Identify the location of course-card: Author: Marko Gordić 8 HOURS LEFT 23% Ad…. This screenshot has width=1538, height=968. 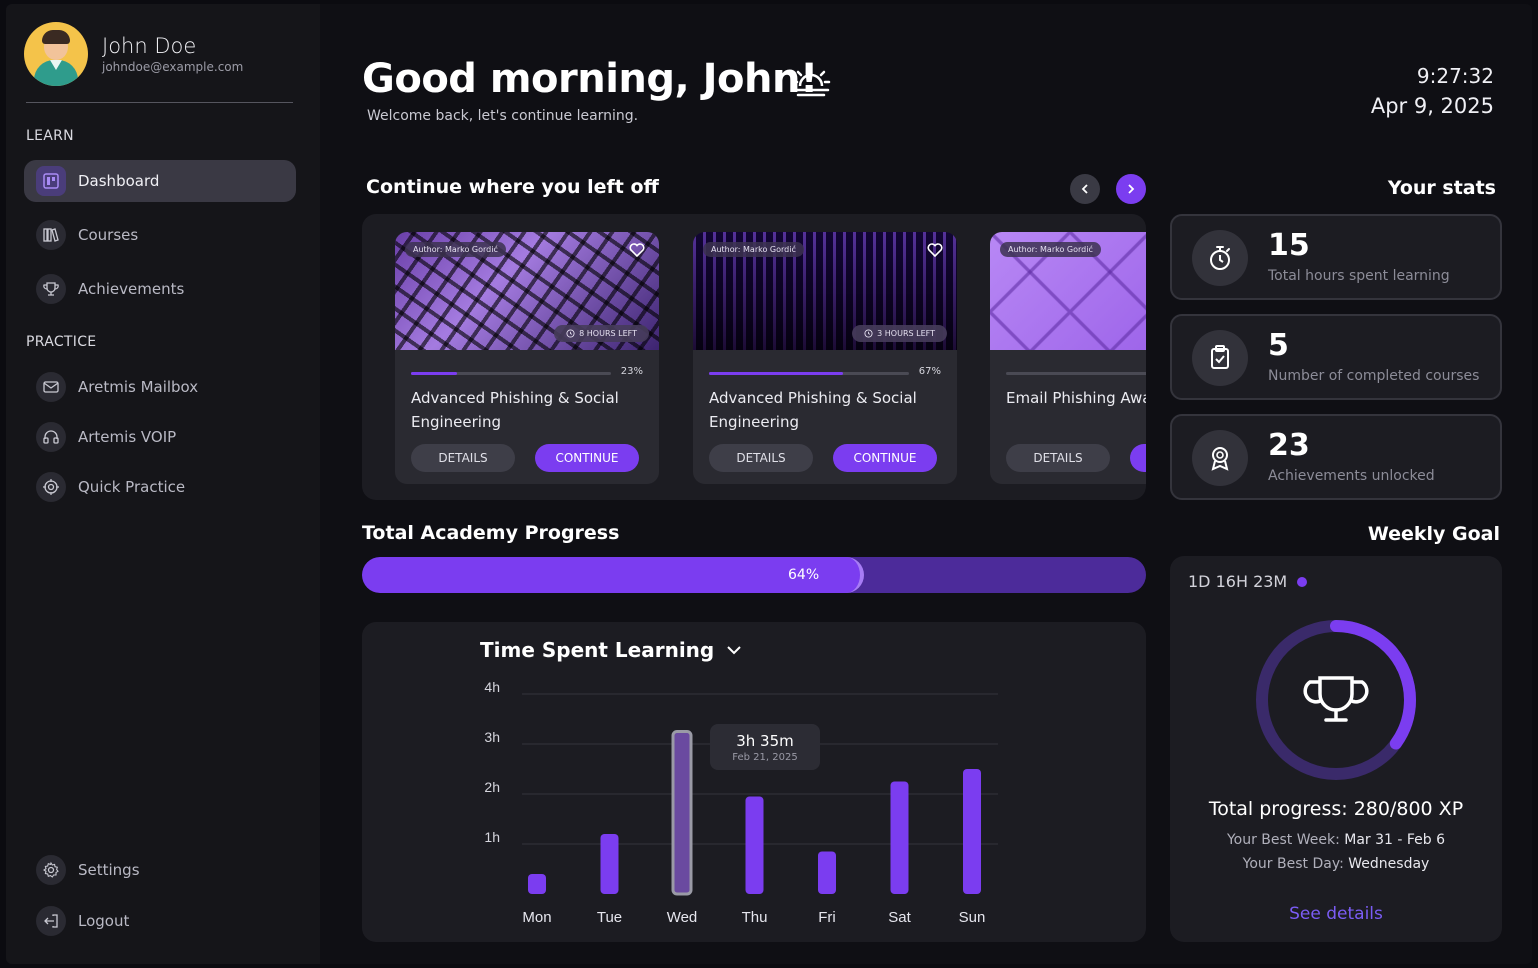
(527, 358).